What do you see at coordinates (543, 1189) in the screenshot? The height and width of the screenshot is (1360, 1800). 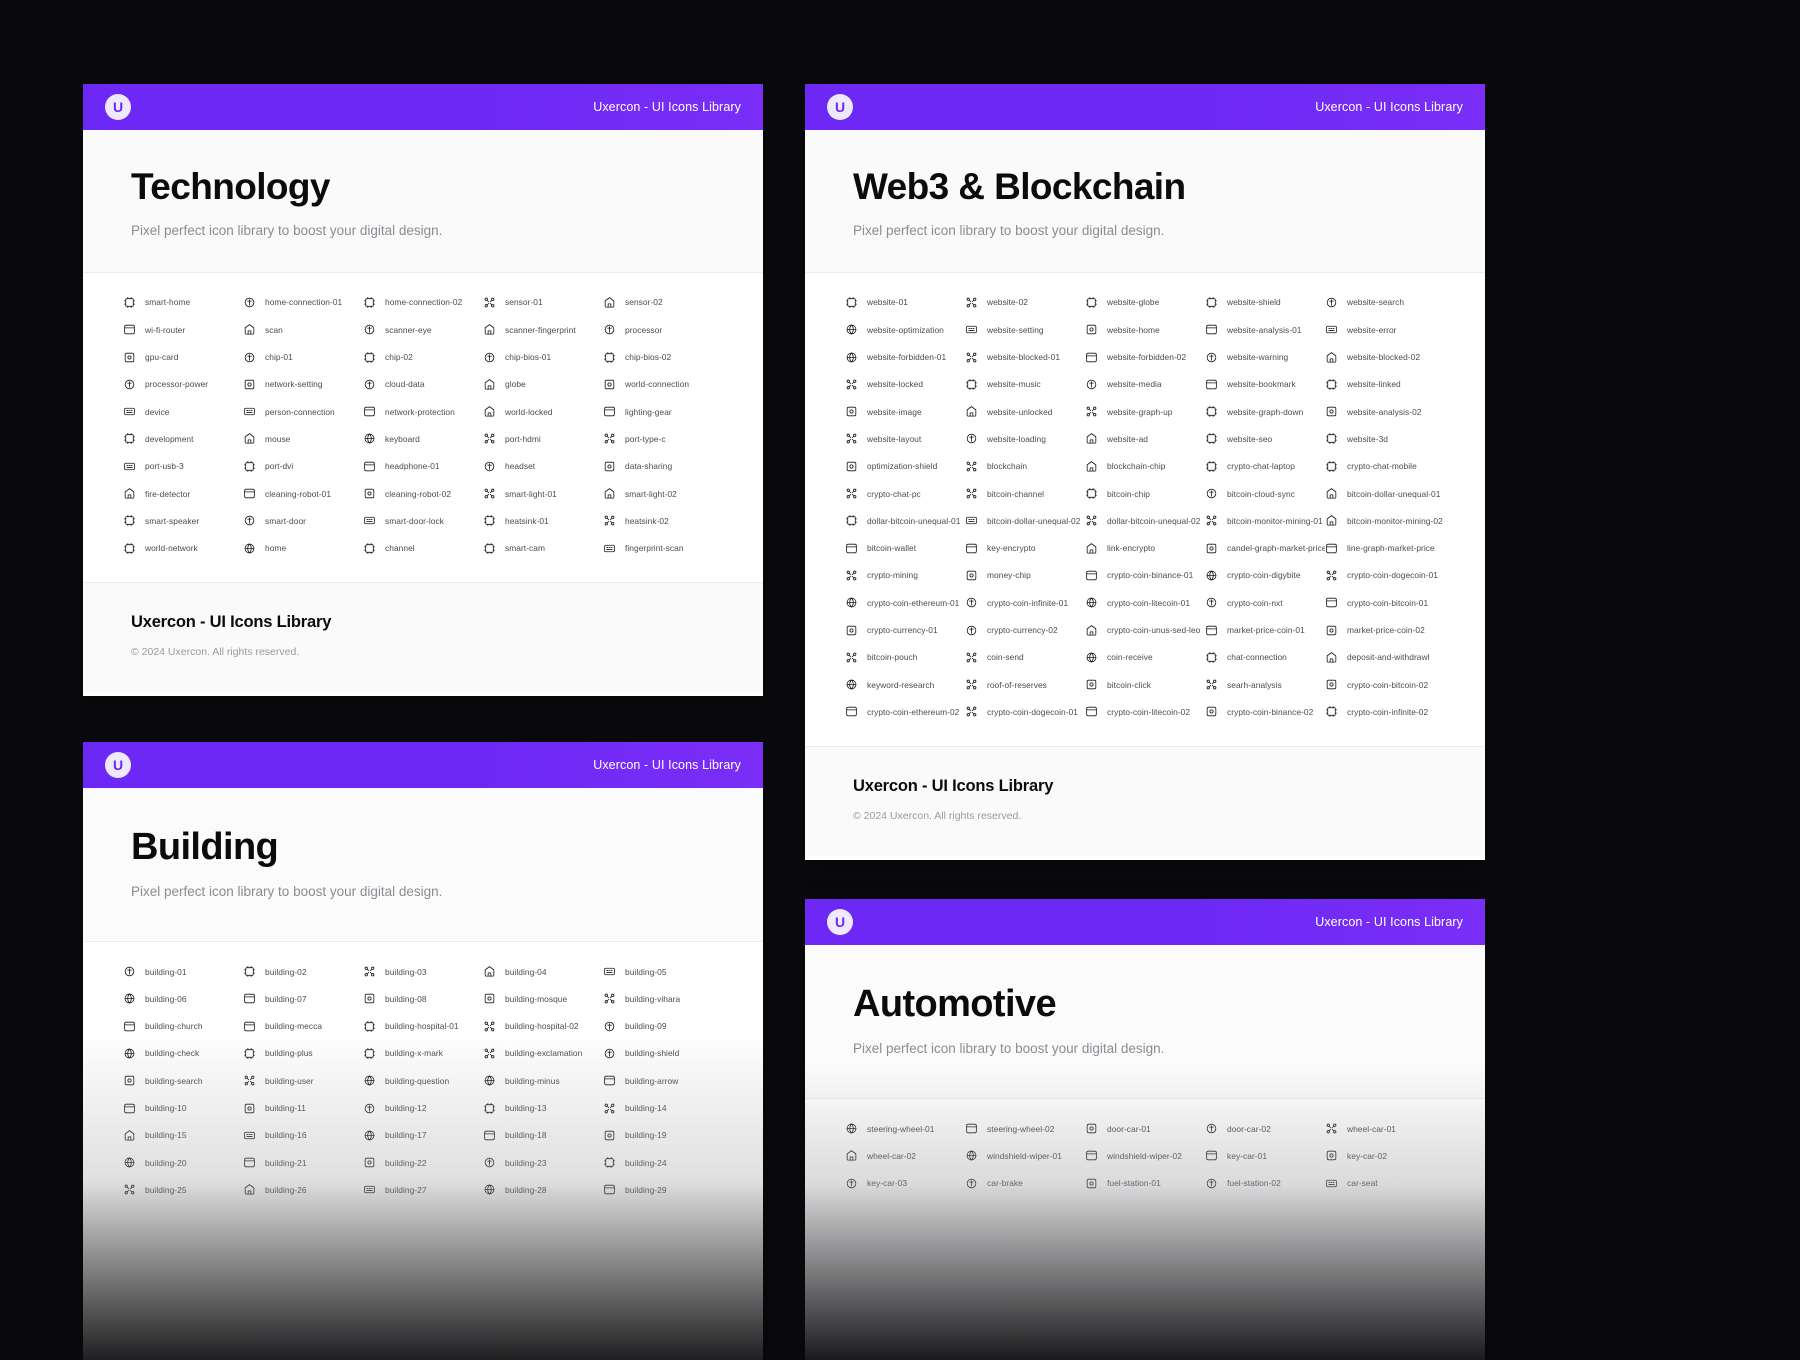 I see `icon-item: building-28` at bounding box center [543, 1189].